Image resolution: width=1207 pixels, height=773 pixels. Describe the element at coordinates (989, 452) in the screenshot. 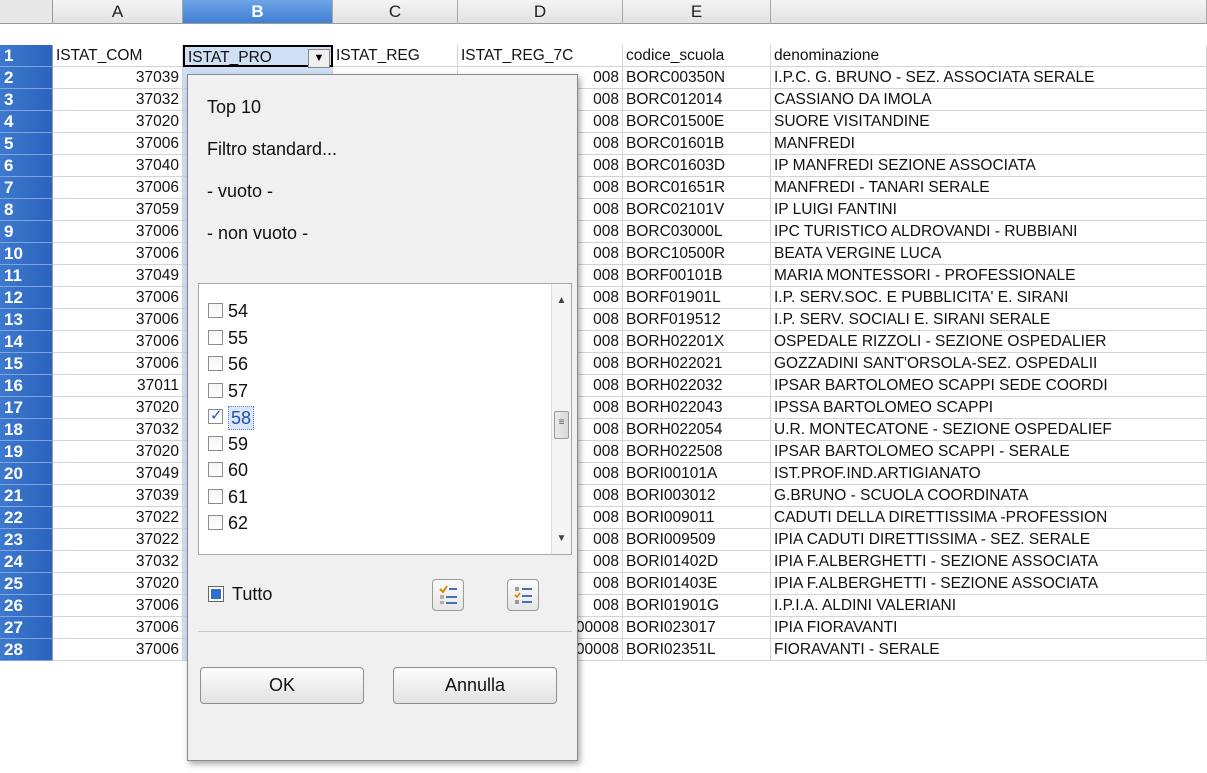

I see `cell-denominazione: IPSAR BARTOLOMEO SCAPPI - SERALE` at that location.